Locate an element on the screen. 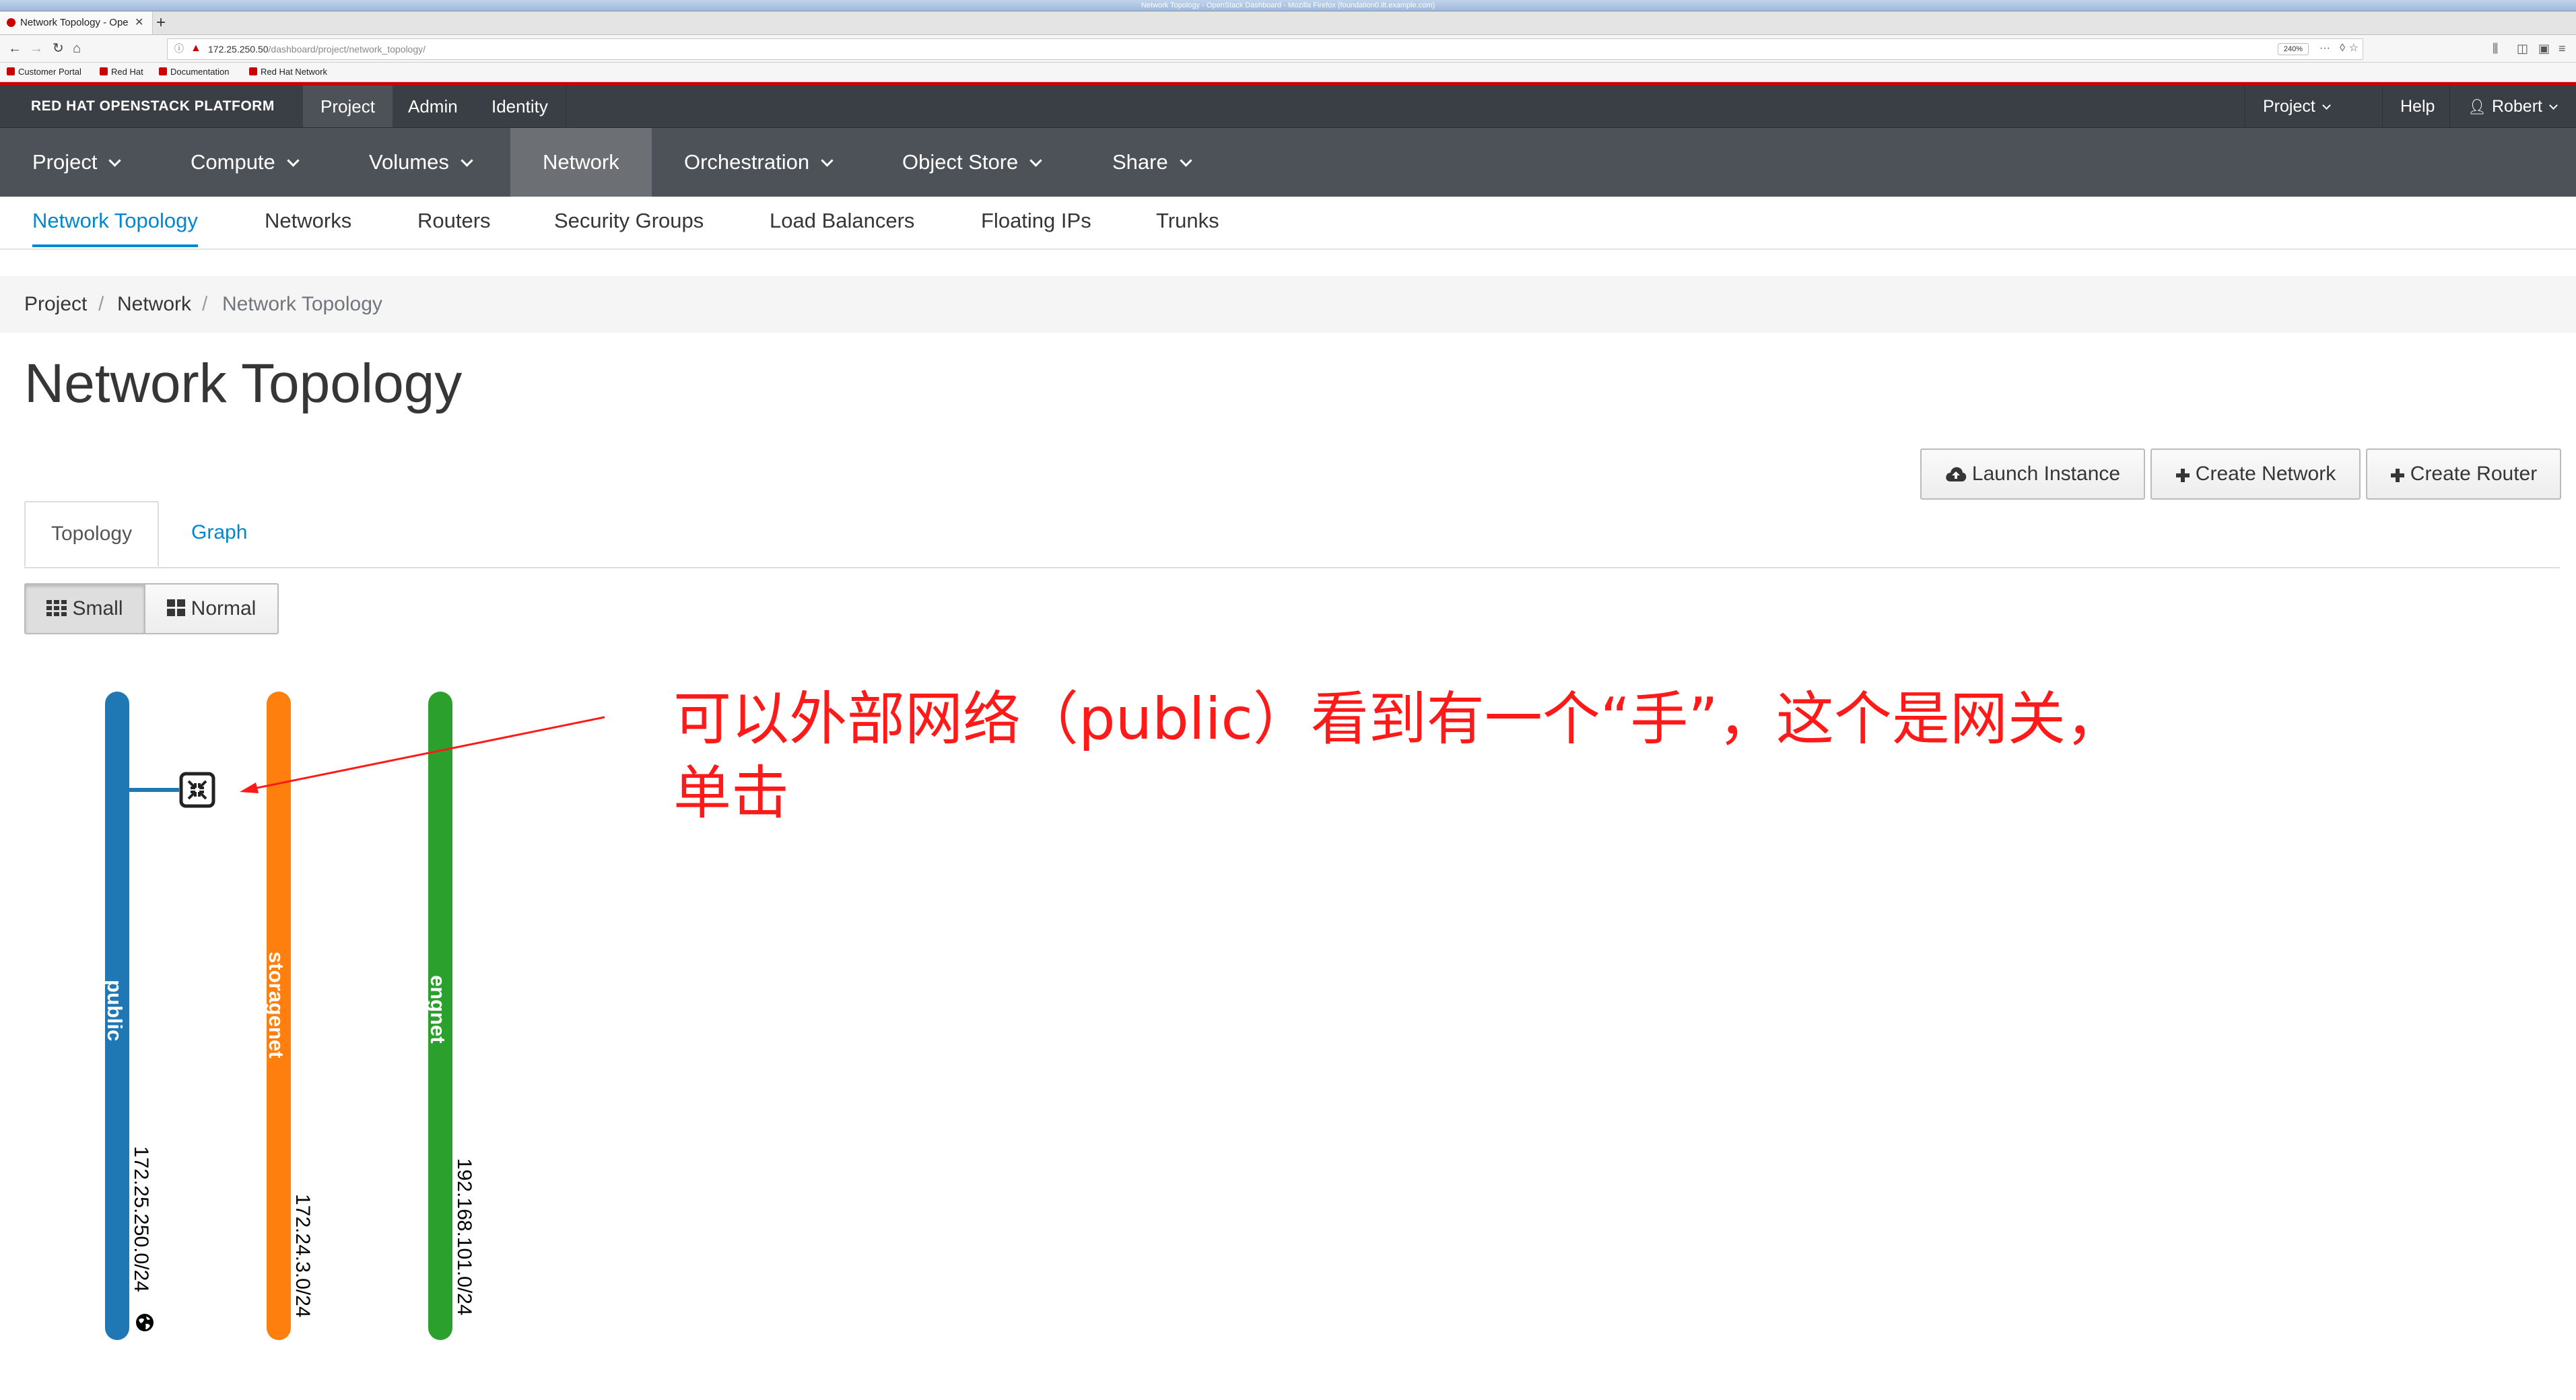 The width and height of the screenshot is (2576, 1400). close-tab-icon: ✕ is located at coordinates (139, 23).